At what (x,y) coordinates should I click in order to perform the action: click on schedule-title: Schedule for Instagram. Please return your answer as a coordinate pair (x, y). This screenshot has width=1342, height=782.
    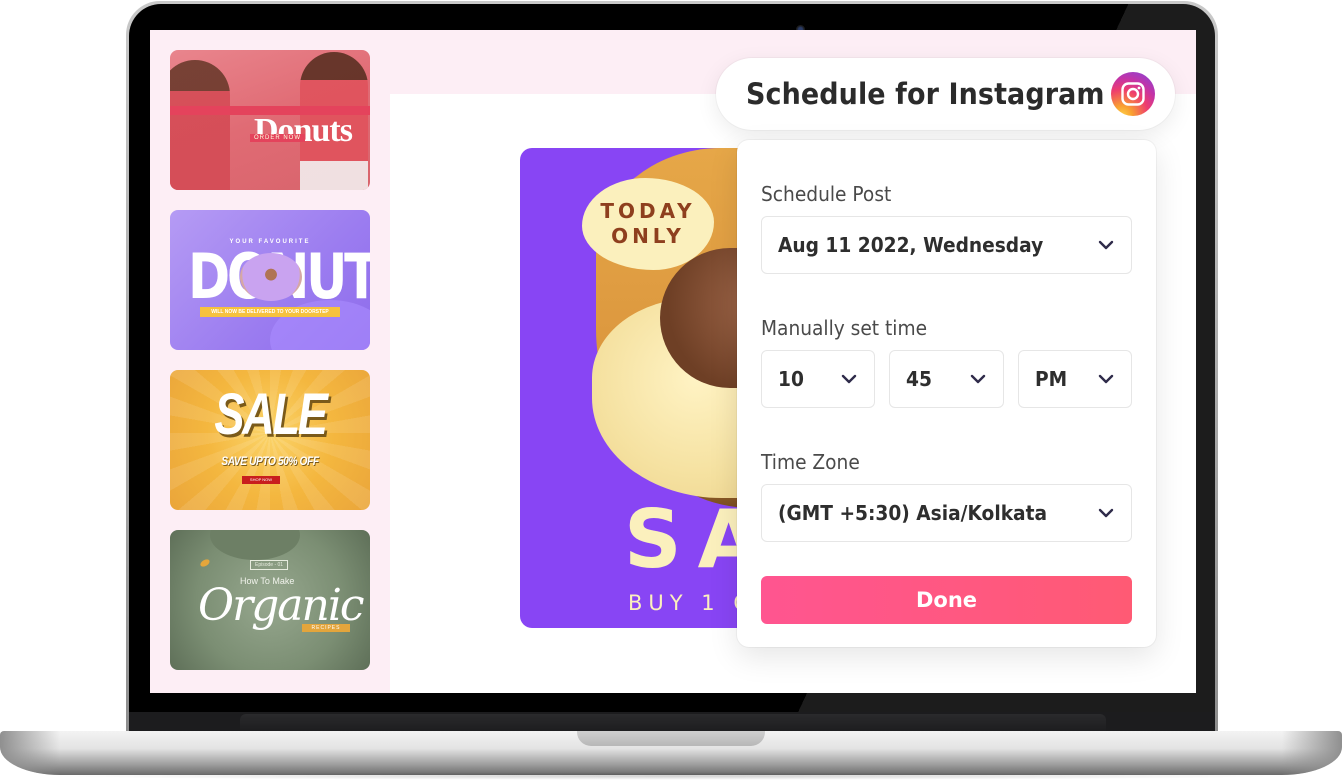
    Looking at the image, I should click on (925, 94).